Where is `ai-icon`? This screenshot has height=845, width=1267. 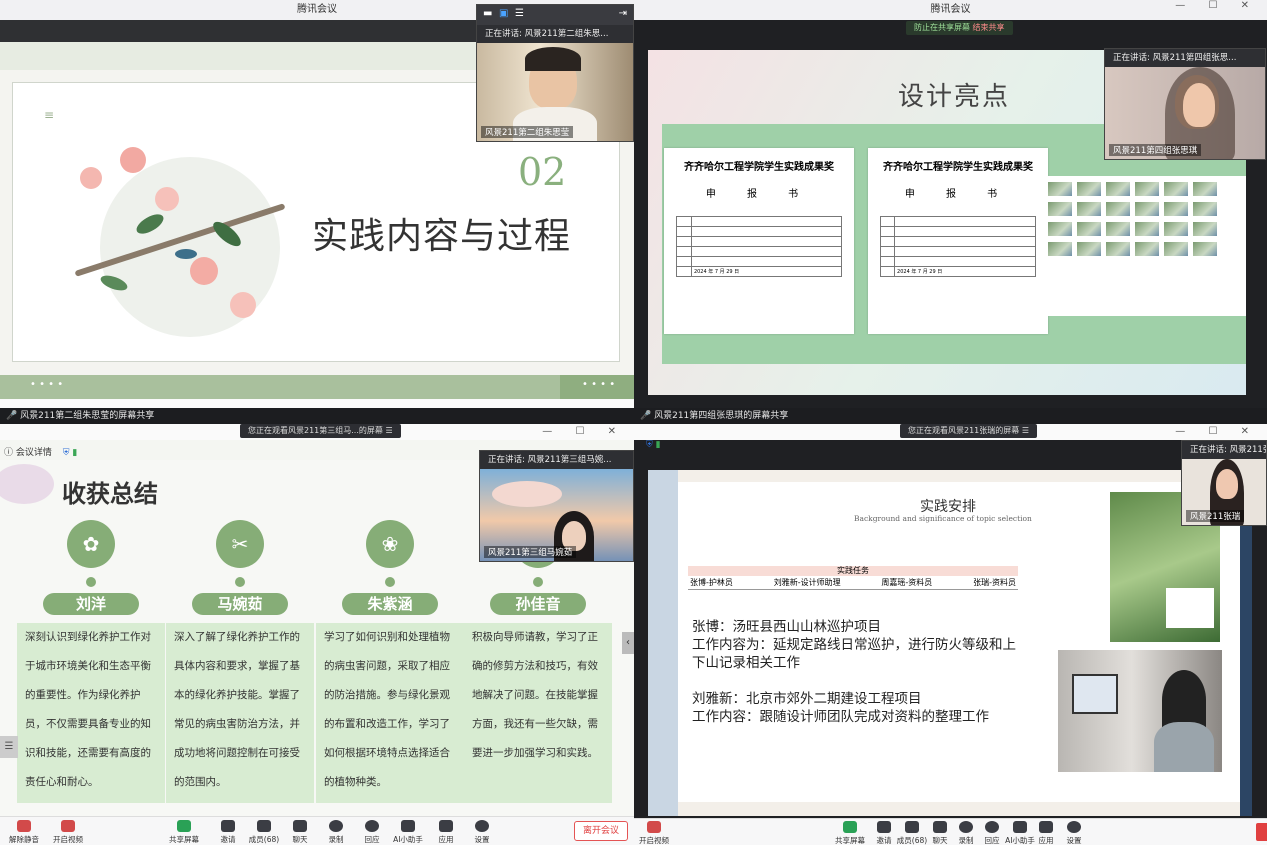 ai-icon is located at coordinates (408, 826).